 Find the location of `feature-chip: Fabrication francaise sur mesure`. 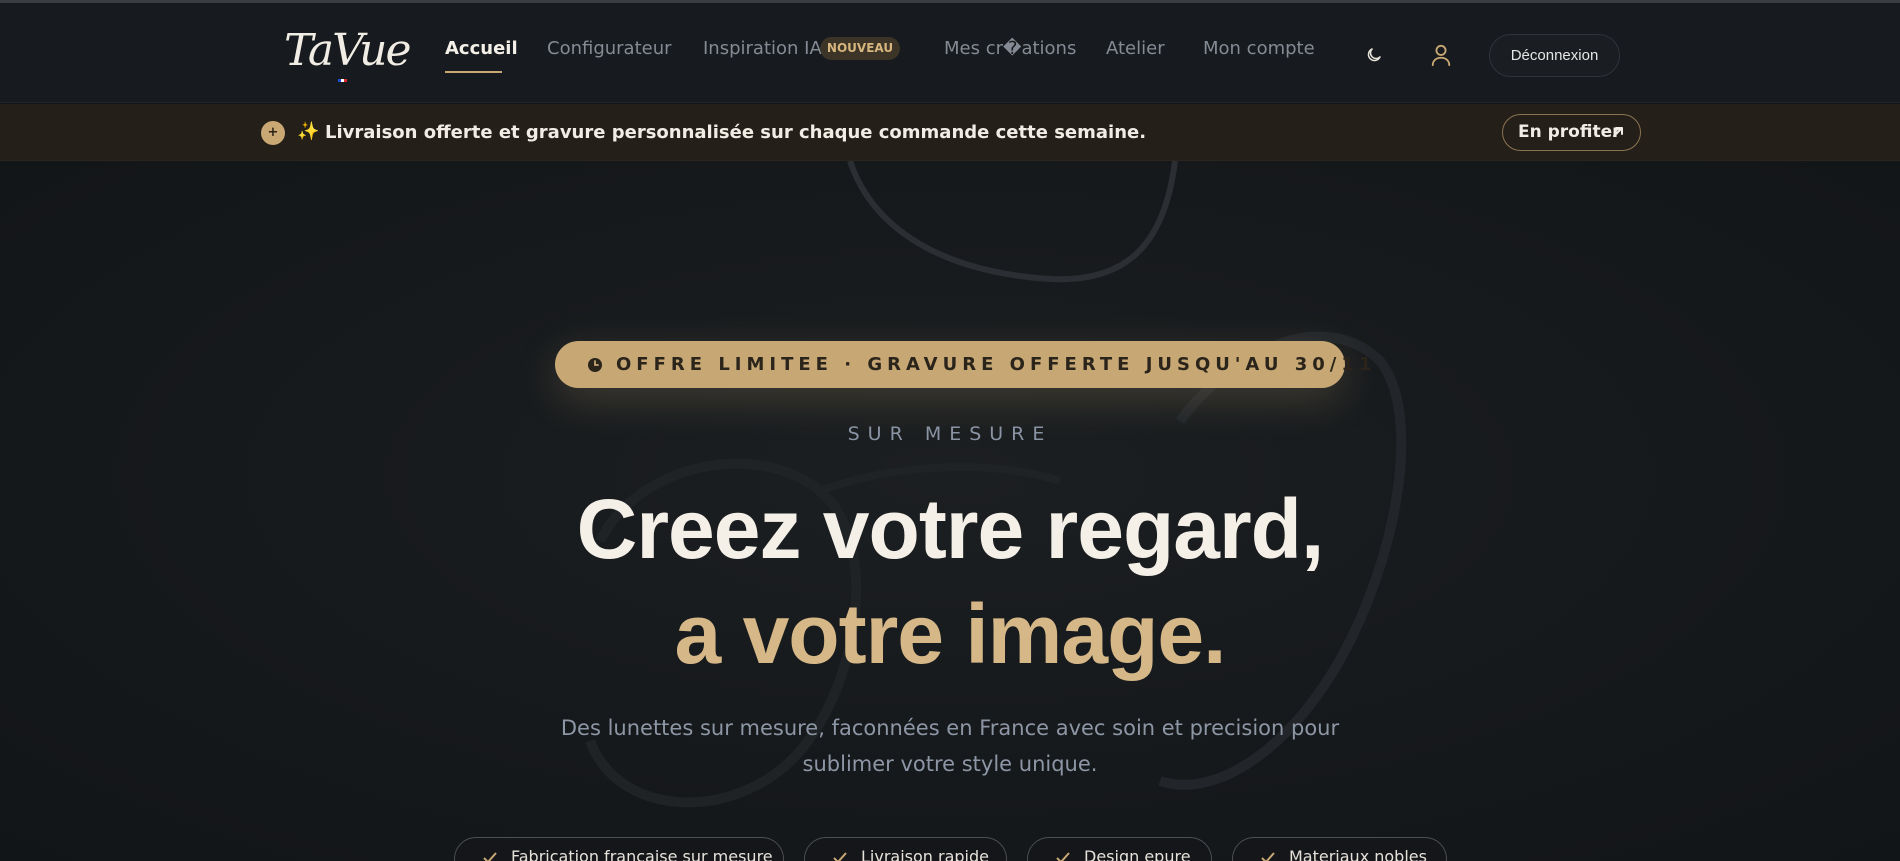

feature-chip: Fabrication francaise sur mesure is located at coordinates (619, 849).